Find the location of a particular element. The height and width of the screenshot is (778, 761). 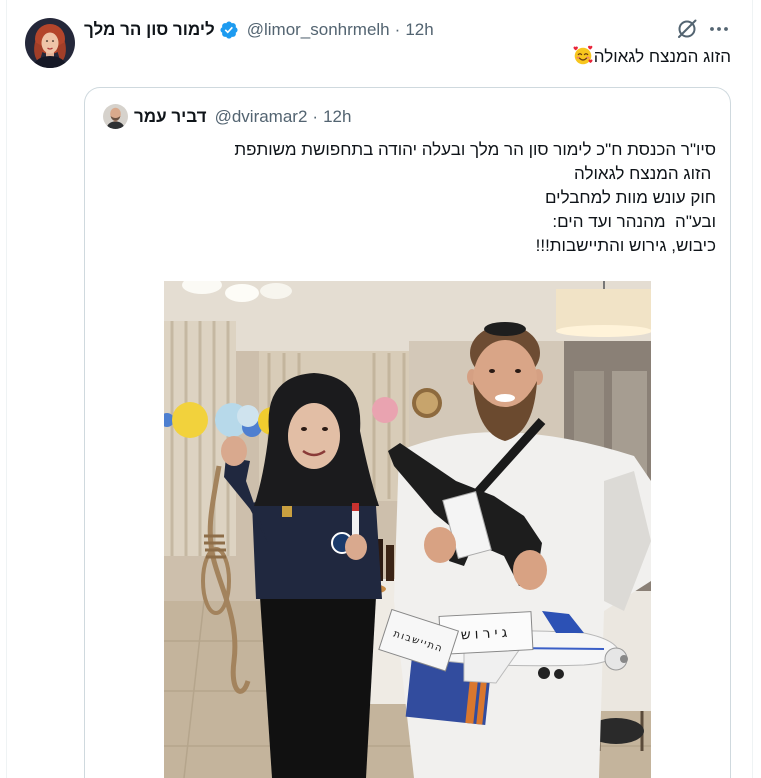

quoted-text-line: ובע"ה מהנהר ועד הים: is located at coordinates (634, 221).